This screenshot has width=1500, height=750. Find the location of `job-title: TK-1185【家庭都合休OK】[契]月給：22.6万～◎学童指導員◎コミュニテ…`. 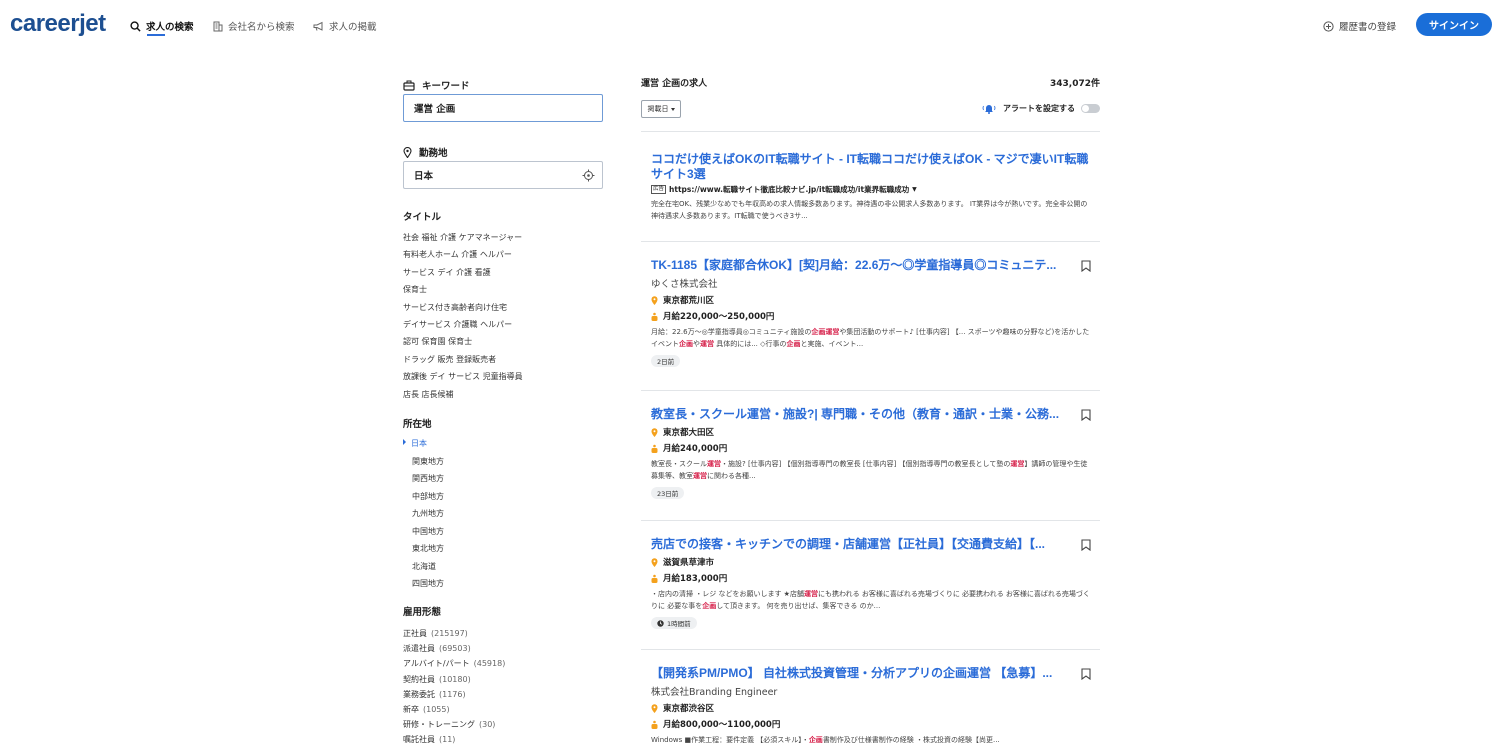

job-title: TK-1185【家庭都合休OK】[契]月給：22.6万～◎学童指導員◎コミュニテ… is located at coordinates (856, 265).